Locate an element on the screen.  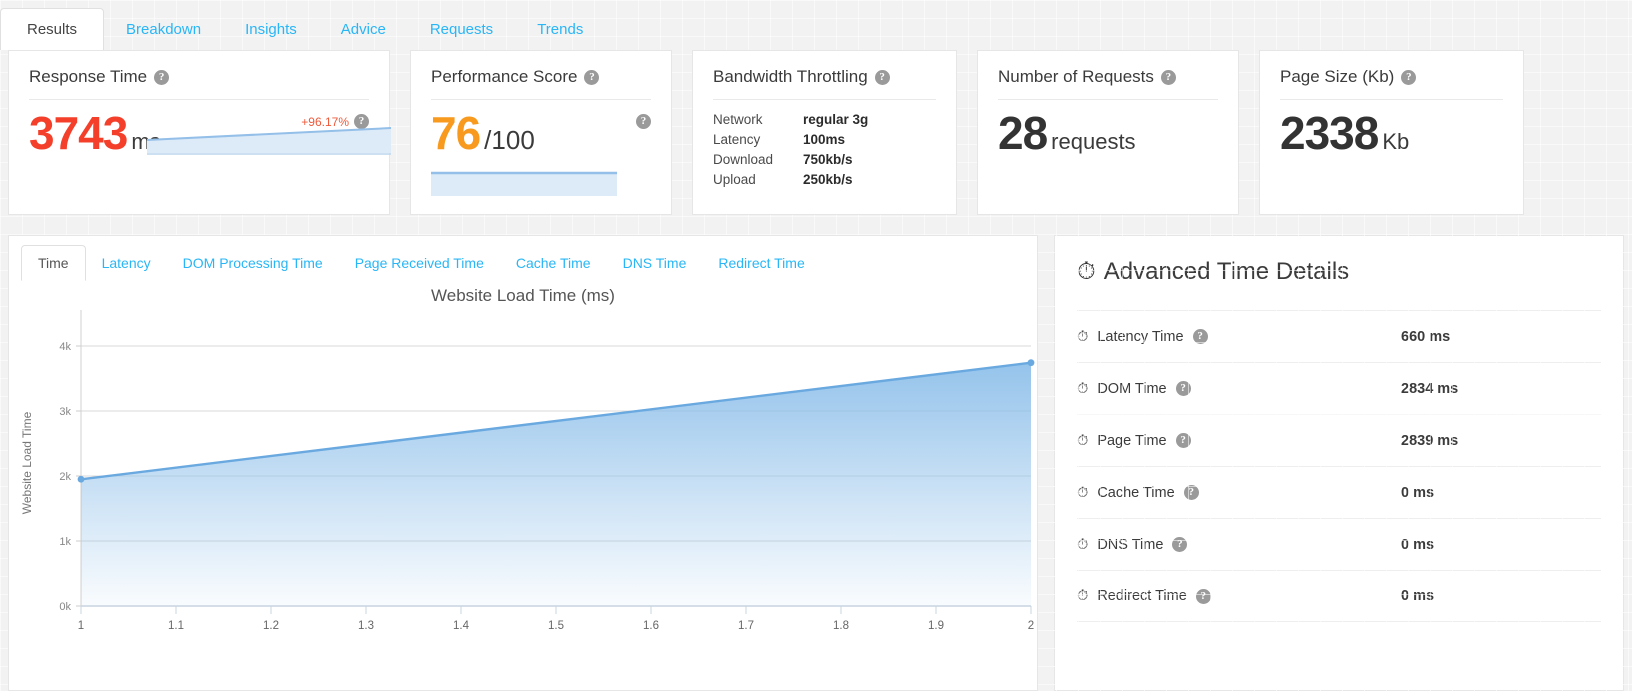
top-tab-results: Results is located at coordinates (52, 29).